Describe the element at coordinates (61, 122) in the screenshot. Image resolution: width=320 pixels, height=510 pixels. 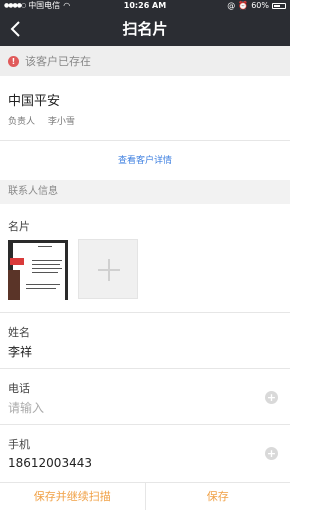
I see `owner-name: 李小雪` at that location.